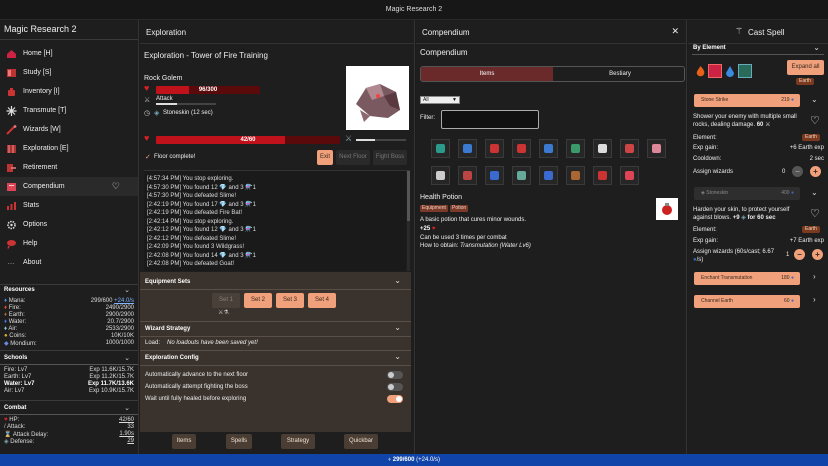  Describe the element at coordinates (298, 441) in the screenshot. I see `tab-strategy: Strategy` at that location.